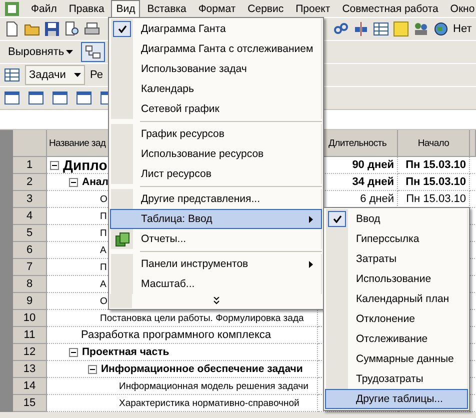 The image size is (476, 418). Describe the element at coordinates (182, 335) in the screenshot. I see `task-name-cell: Разработка программного комплекса` at that location.